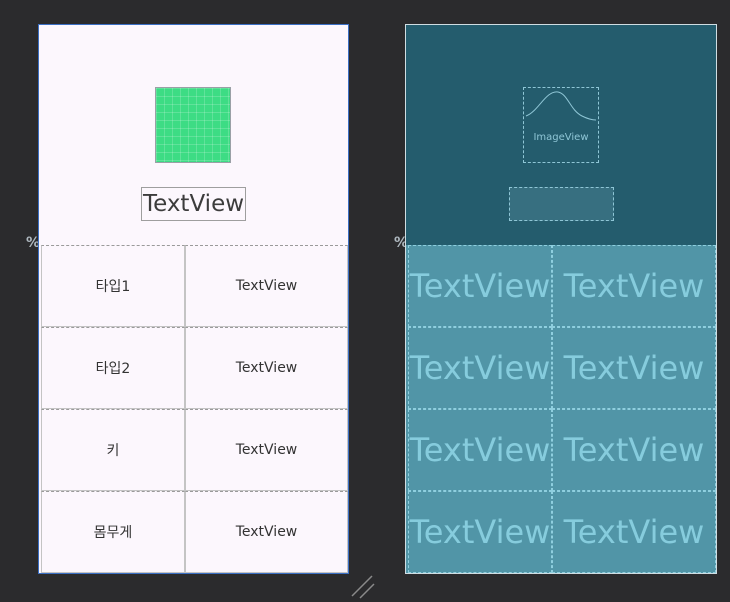  Describe the element at coordinates (113, 450) in the screenshot. I see `row-label-height: 키` at that location.